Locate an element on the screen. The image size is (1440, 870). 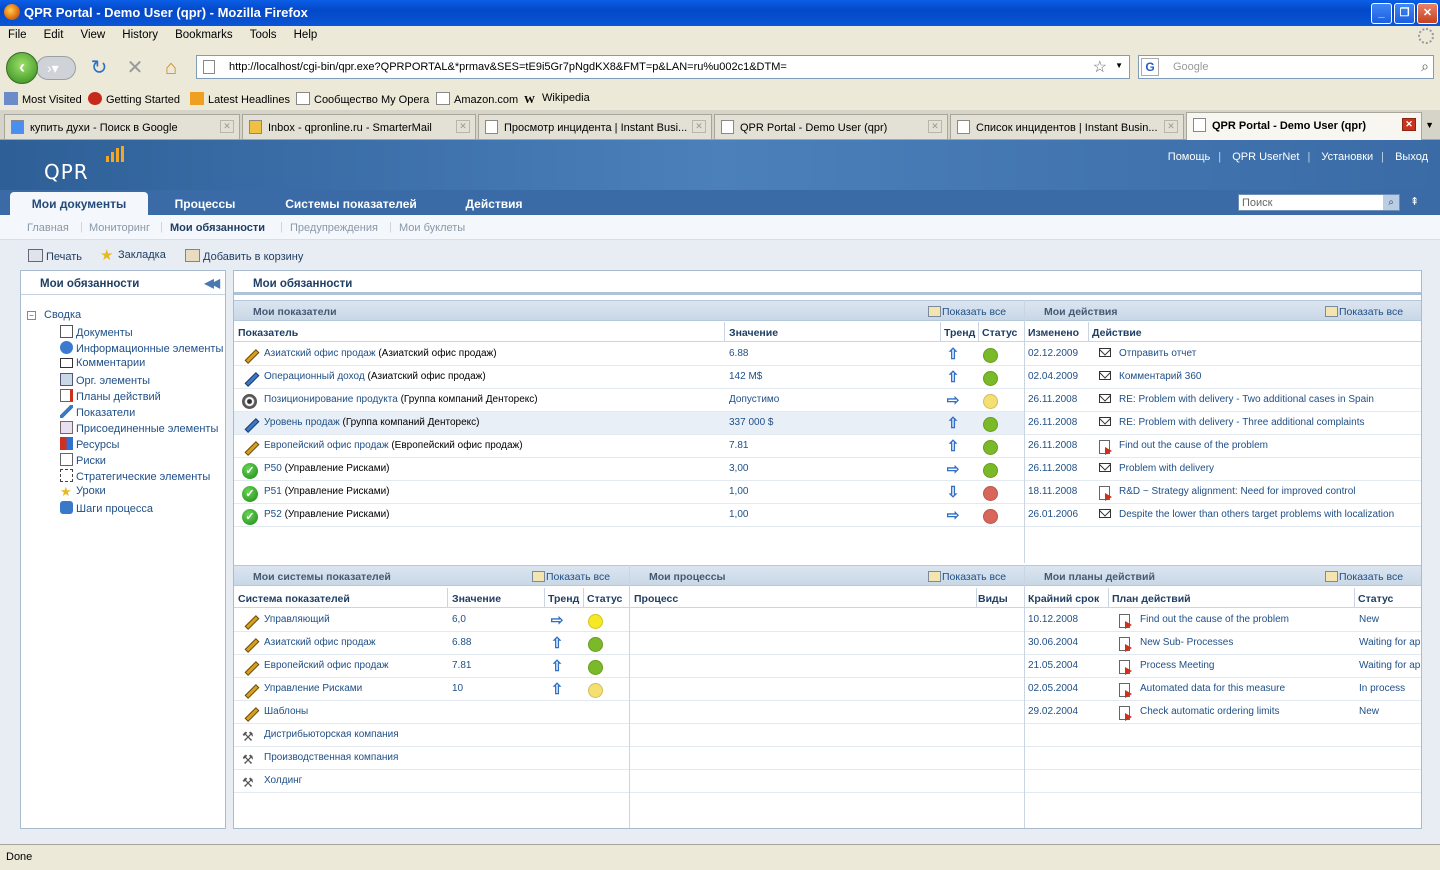
scorecard-link: Европейский офис продаж is located at coordinates (326, 665).